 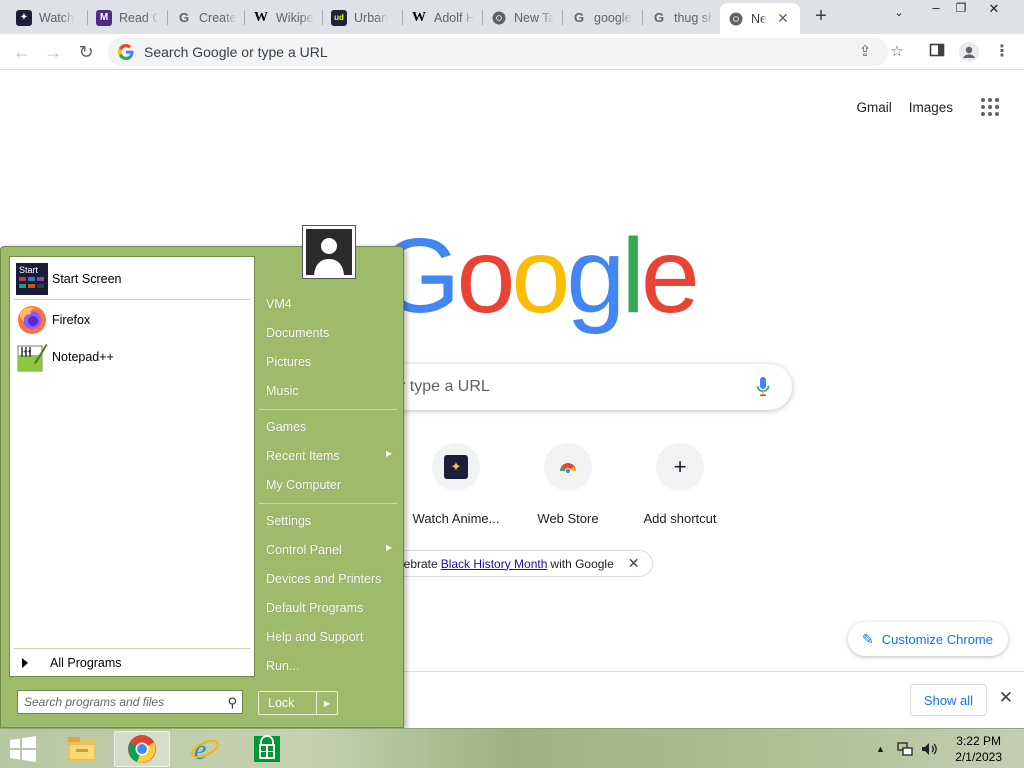 I want to click on svg-text: Start, so click(x=29, y=270).